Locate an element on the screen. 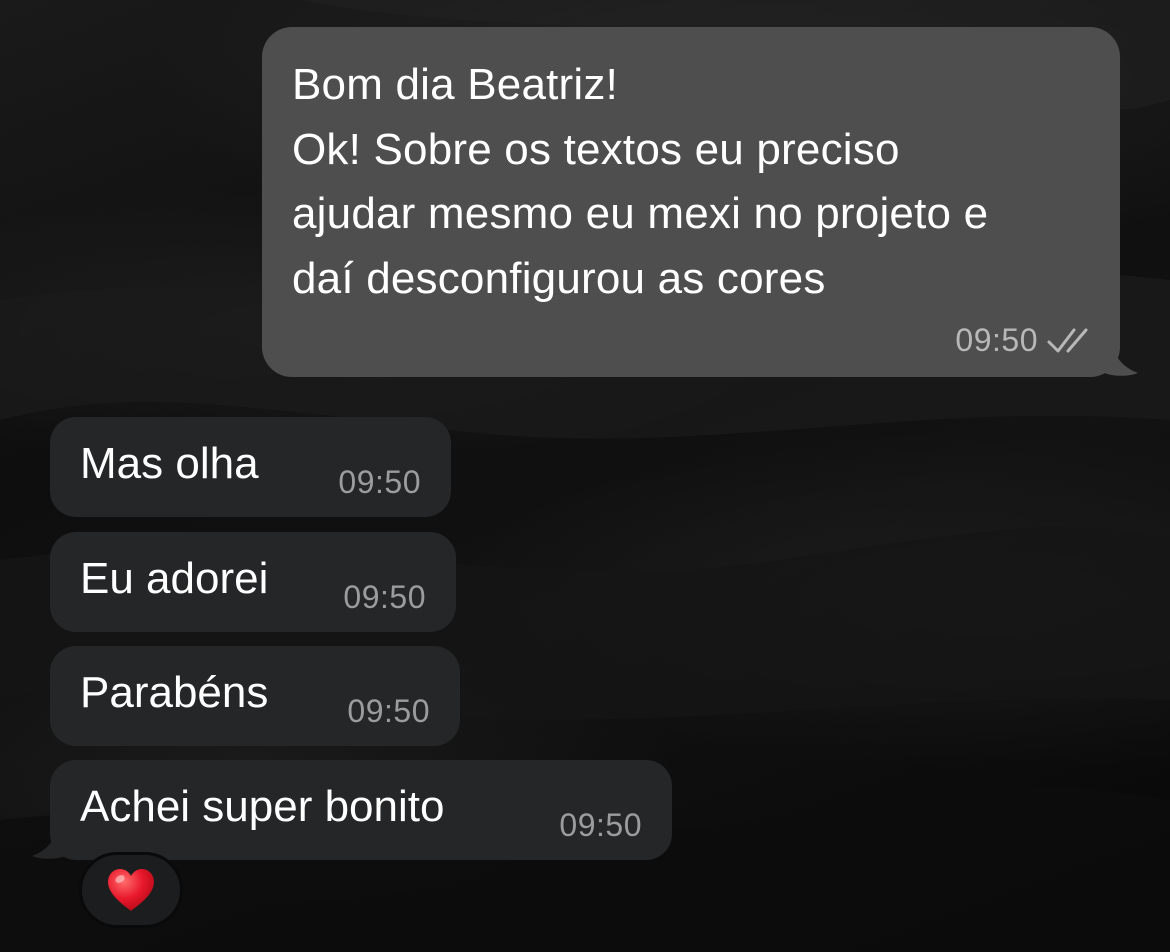 The width and height of the screenshot is (1170, 952). double-check-icon is located at coordinates (1067, 340).